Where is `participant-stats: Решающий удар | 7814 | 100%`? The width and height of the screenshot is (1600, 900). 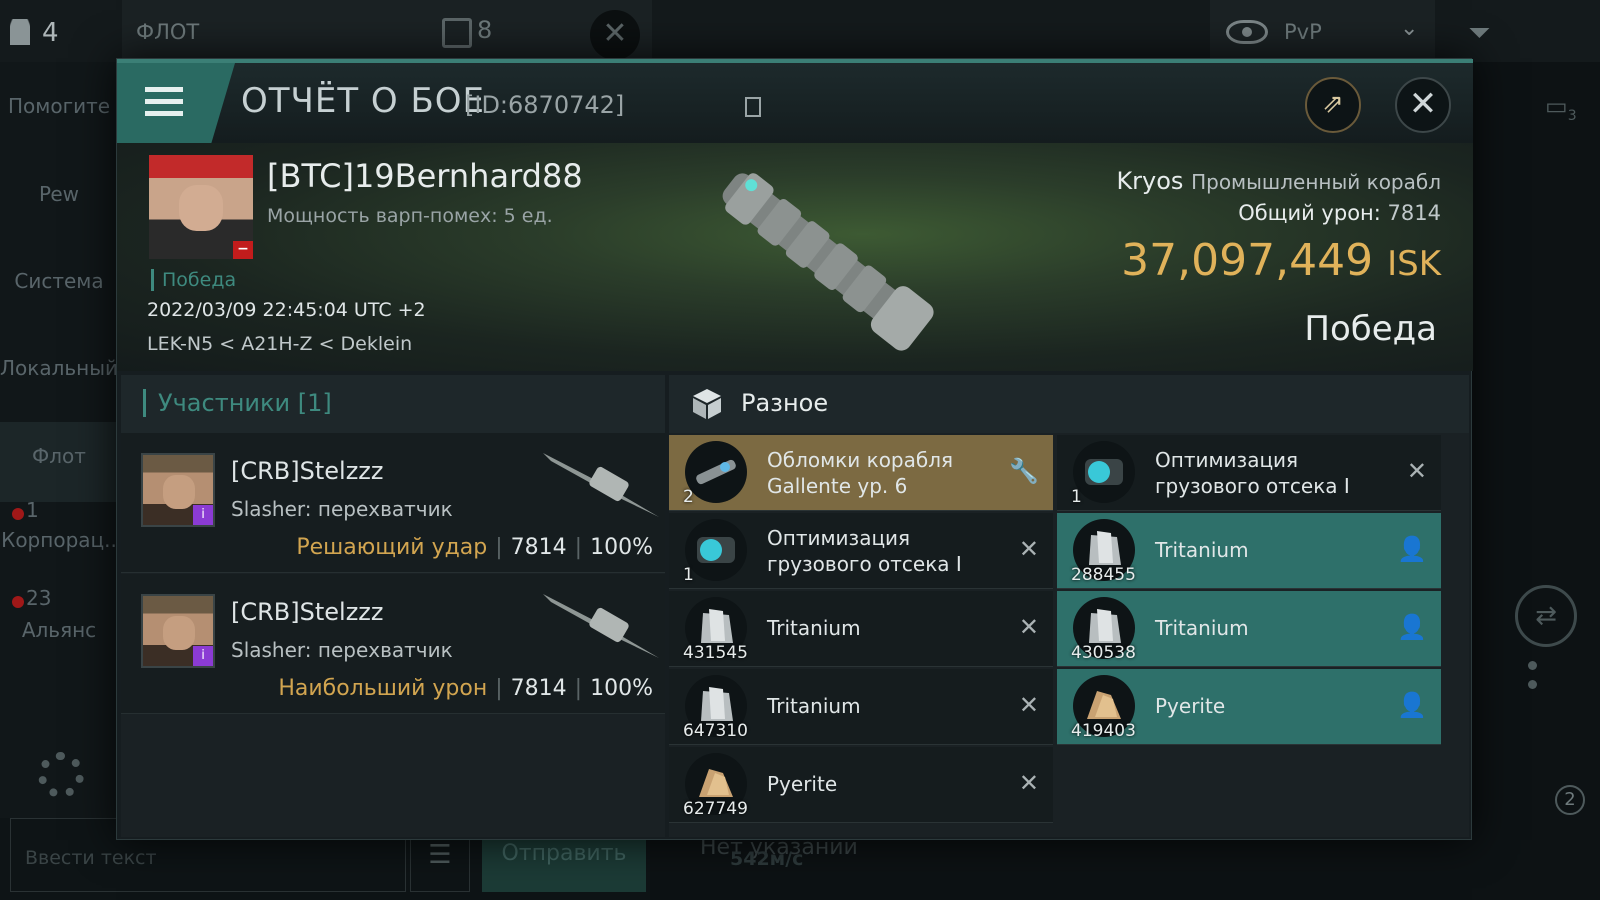 participant-stats: Решающий удар | 7814 | 100% is located at coordinates (474, 547).